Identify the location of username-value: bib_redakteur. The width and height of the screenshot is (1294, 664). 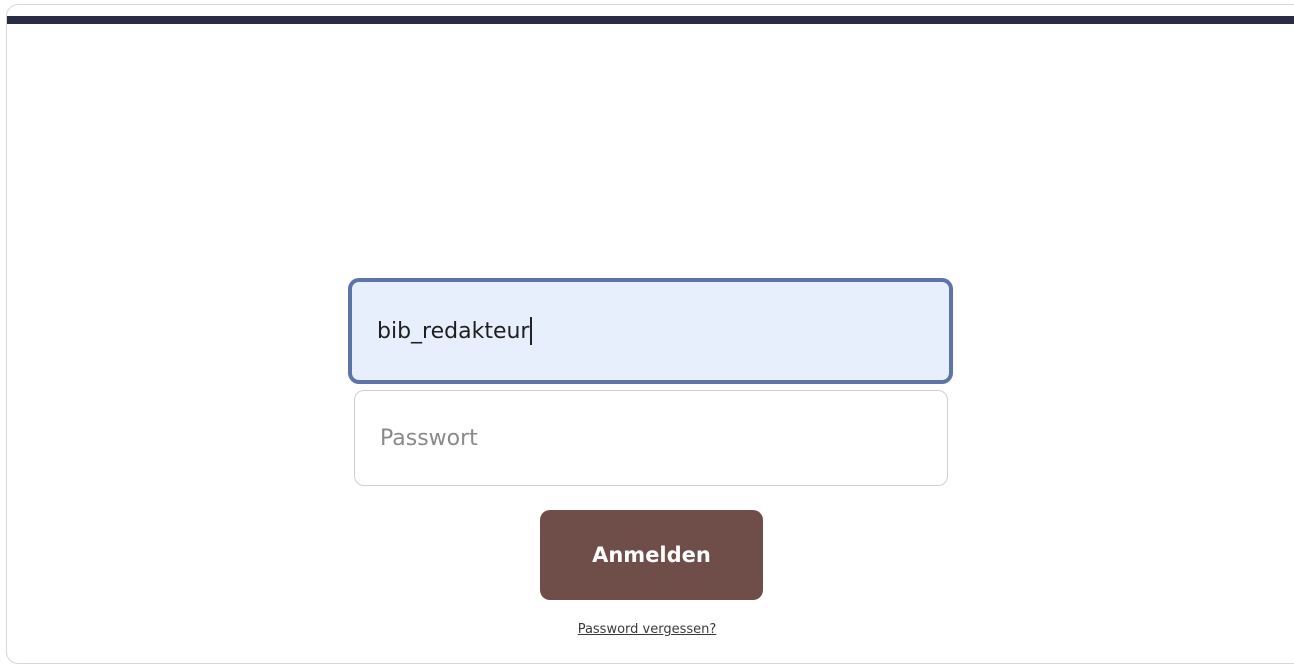
(453, 331).